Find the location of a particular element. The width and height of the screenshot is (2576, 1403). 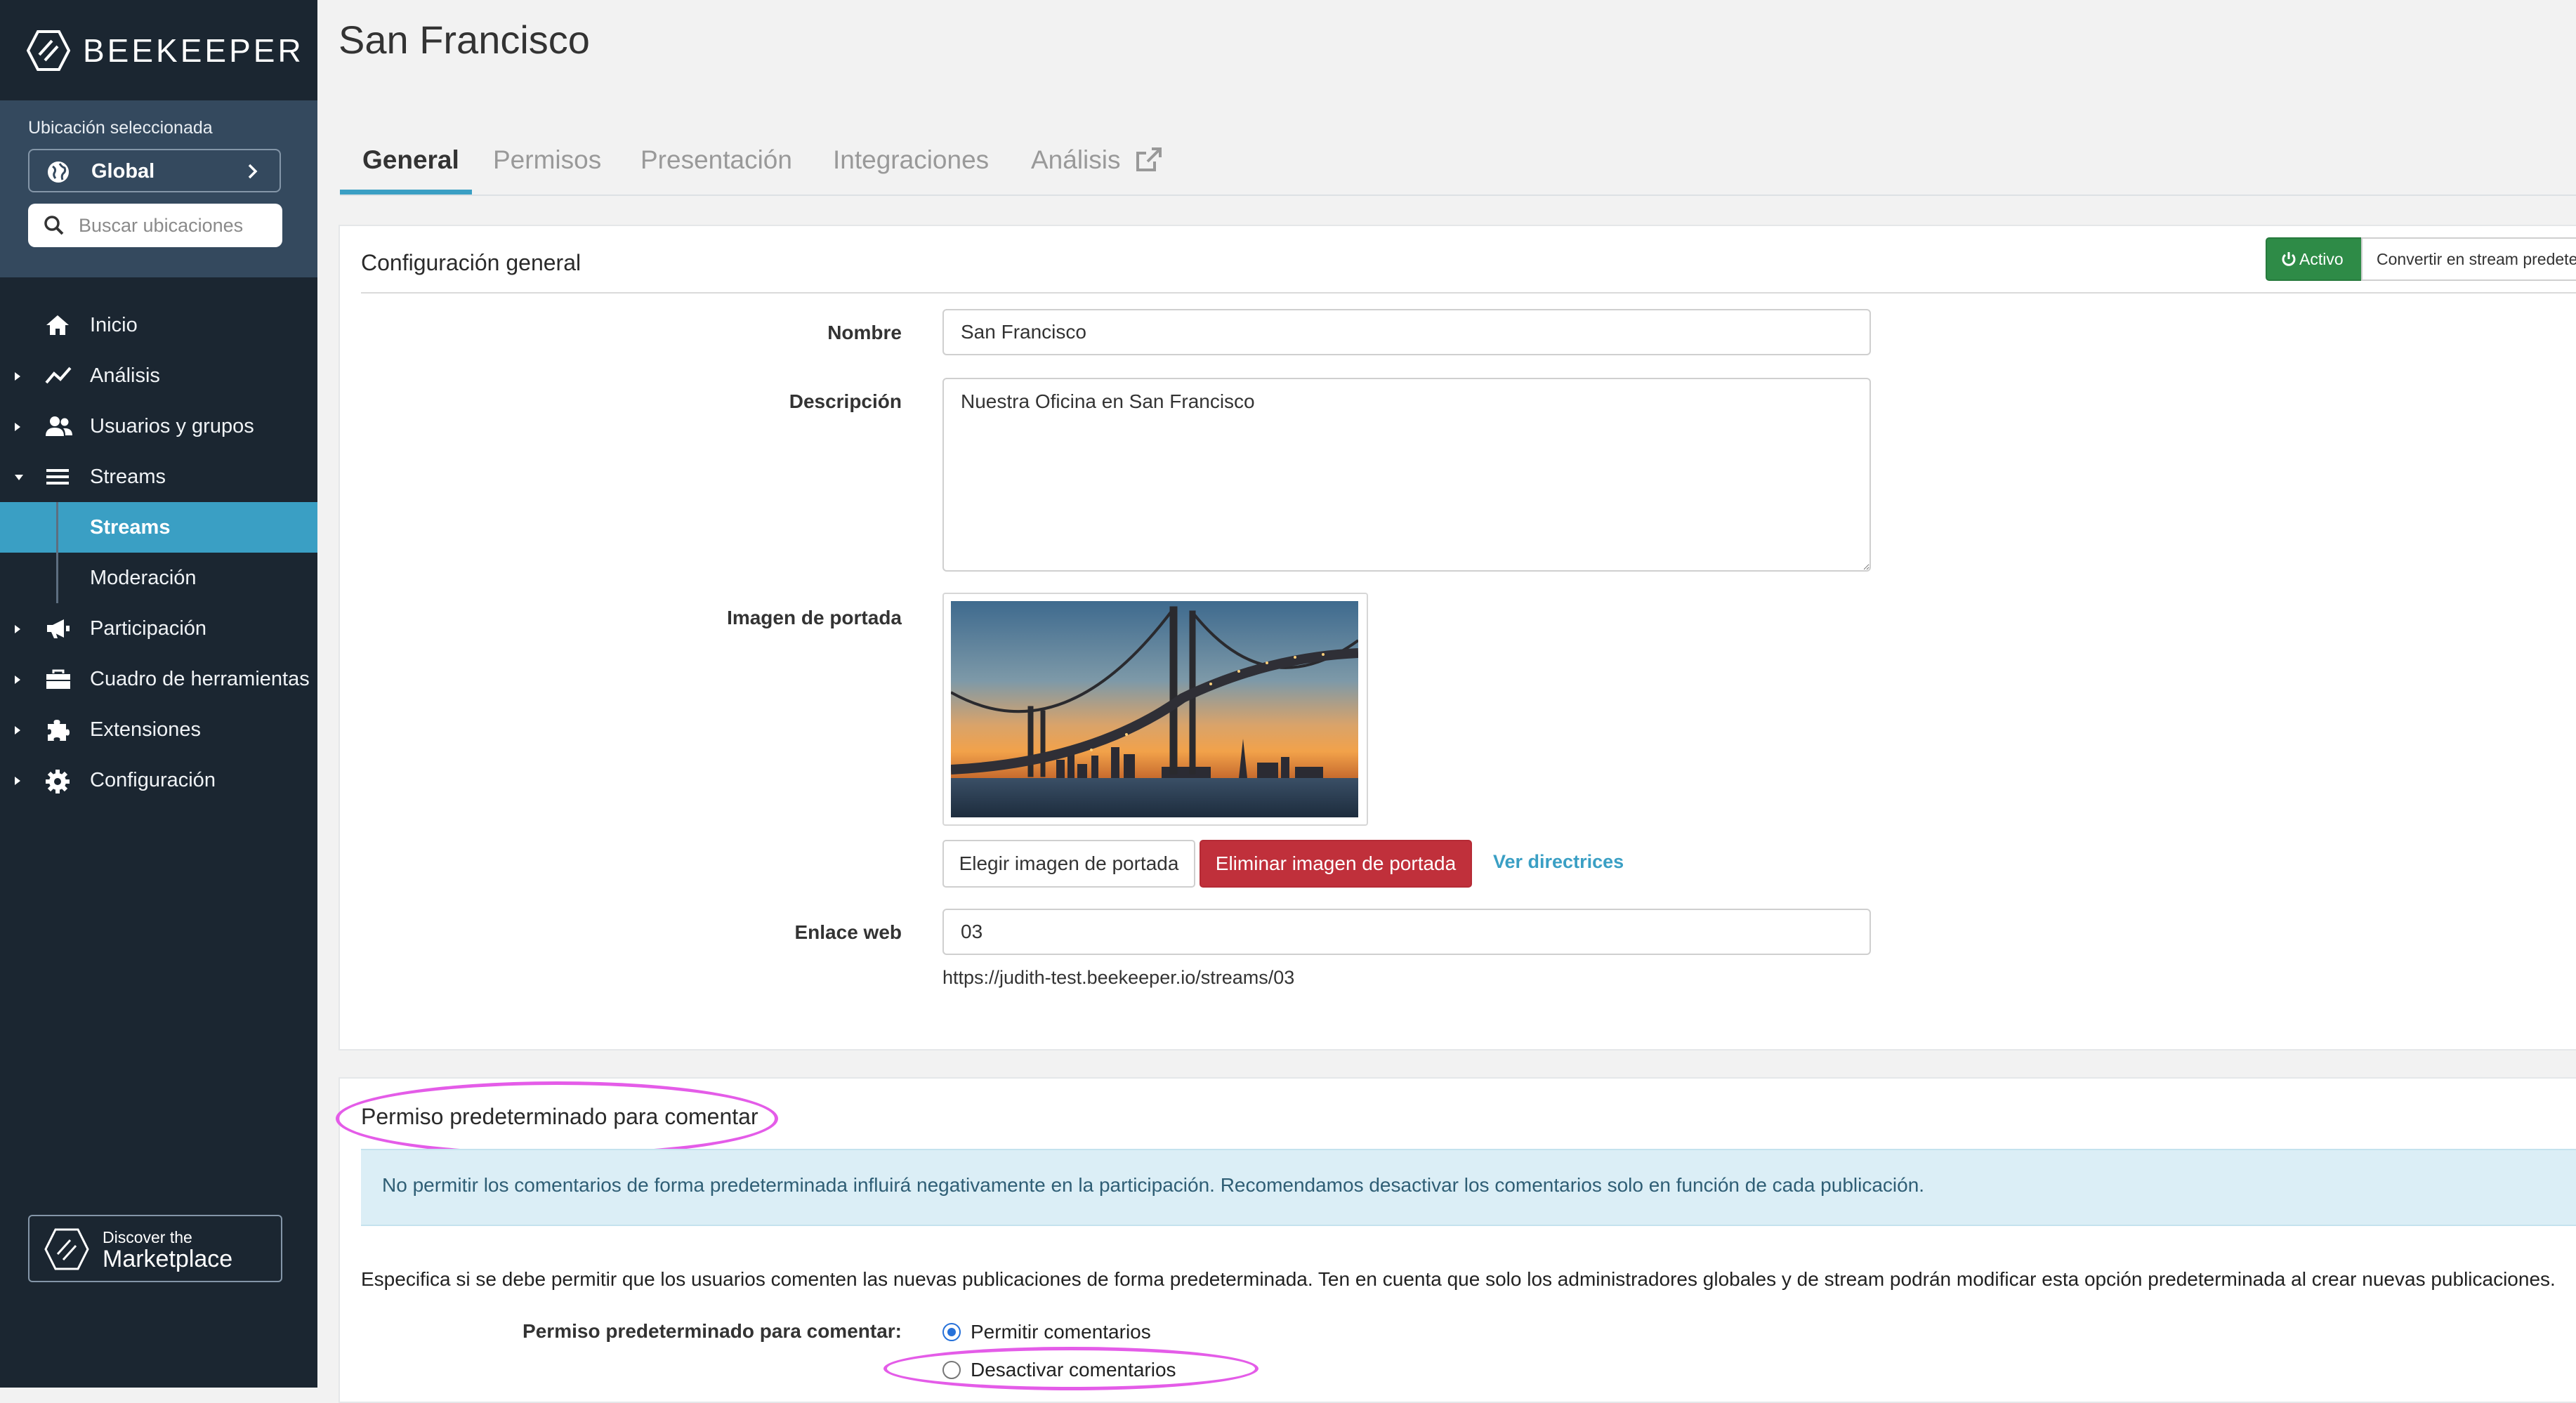

highlight-ellipse-title is located at coordinates (557, 1118).